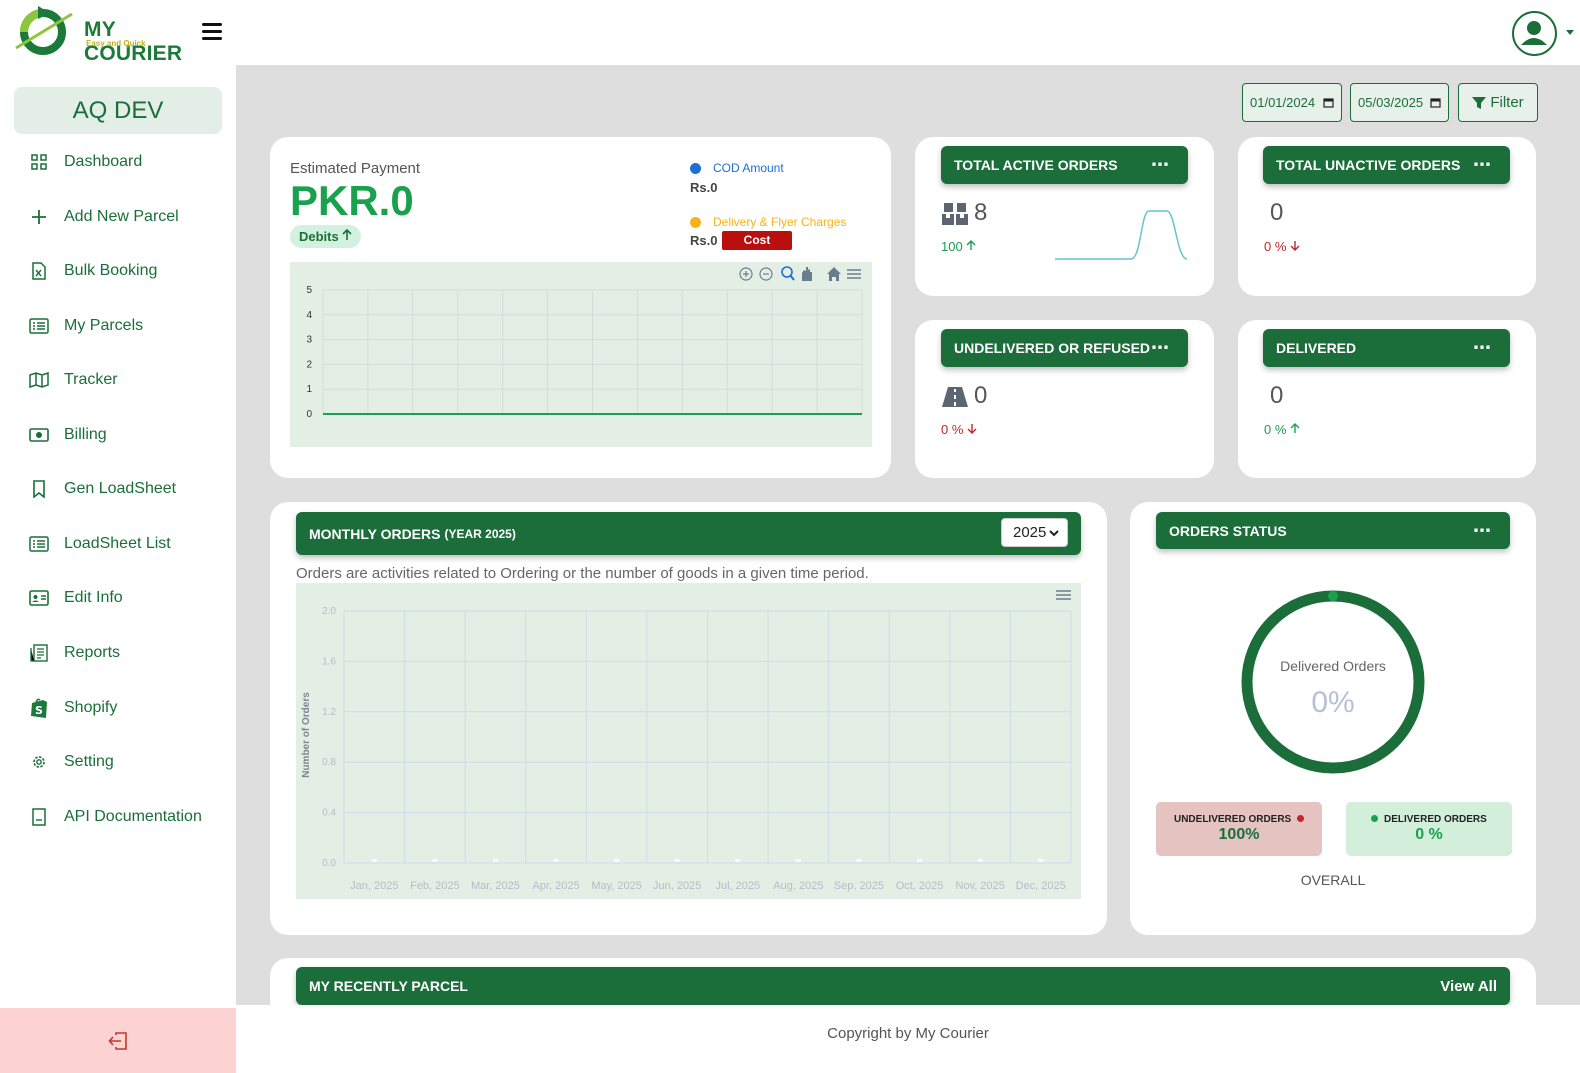 The image size is (1580, 1073). What do you see at coordinates (834, 274) in the screenshot?
I see `home-icon` at bounding box center [834, 274].